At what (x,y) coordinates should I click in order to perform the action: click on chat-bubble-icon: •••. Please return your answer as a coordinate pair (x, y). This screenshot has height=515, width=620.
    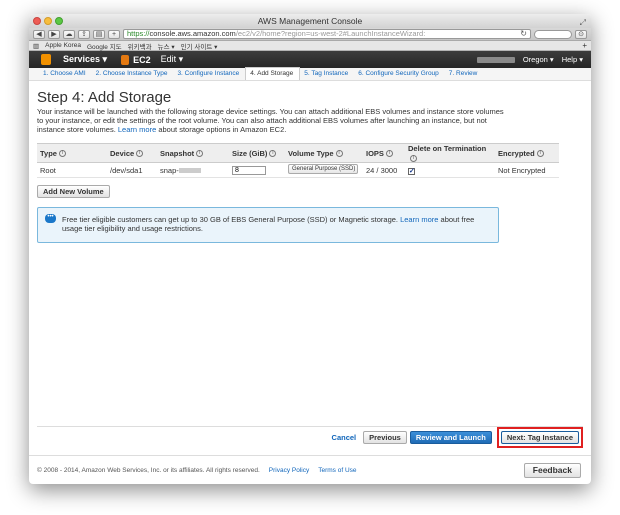
    Looking at the image, I should click on (50, 218).